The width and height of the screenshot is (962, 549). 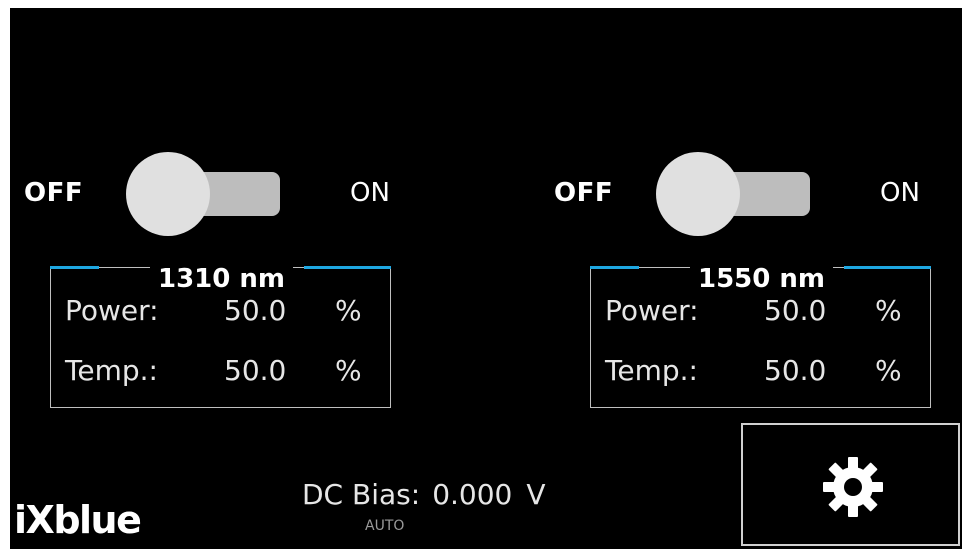 What do you see at coordinates (78, 520) in the screenshot?
I see `ixblue-logo: iXblue` at bounding box center [78, 520].